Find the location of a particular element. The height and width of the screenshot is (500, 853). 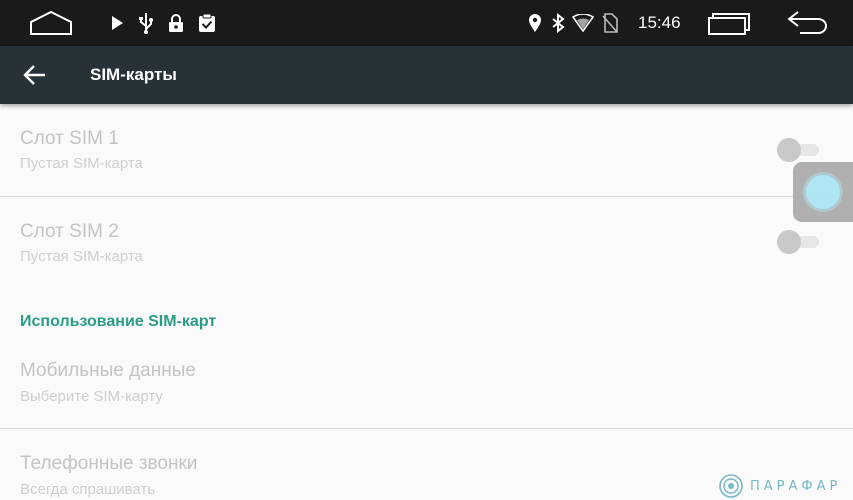

watermark-logo-icon is located at coordinates (731, 486).